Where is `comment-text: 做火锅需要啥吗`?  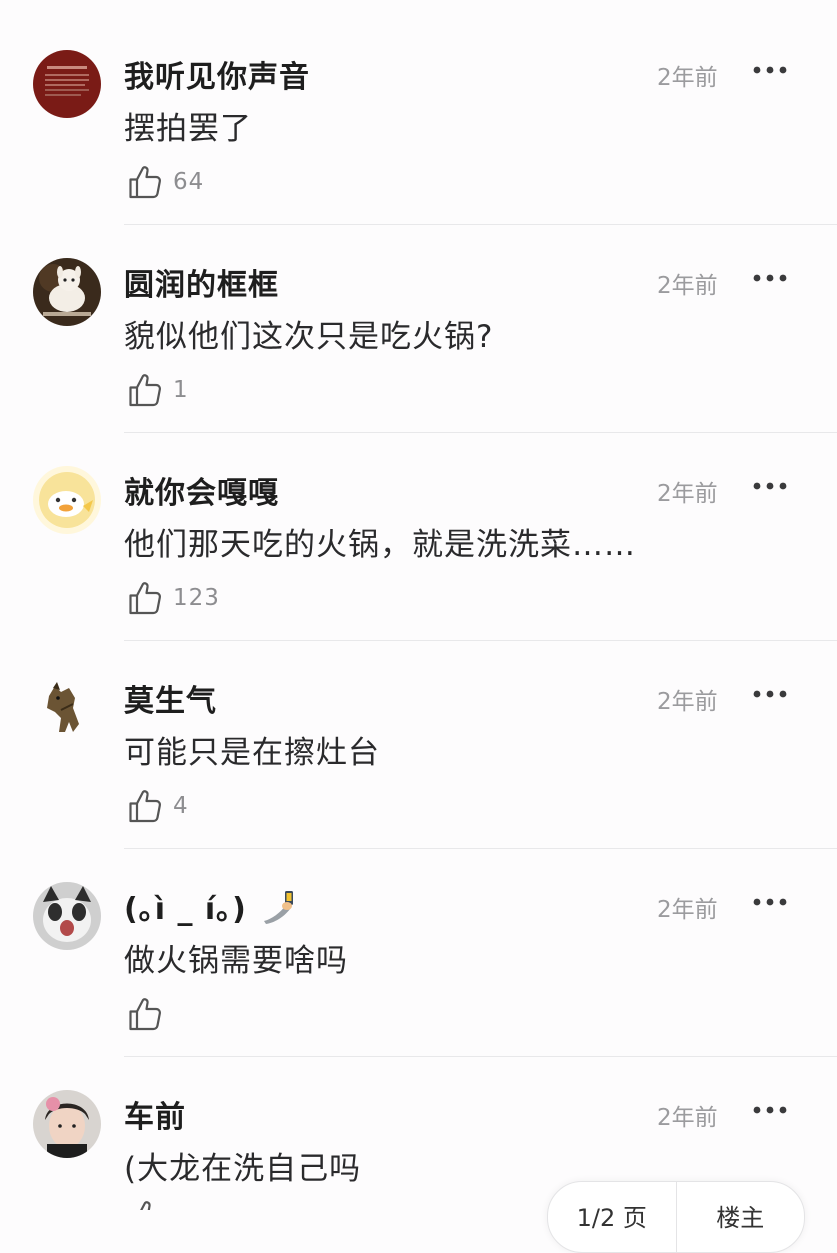 comment-text: 做火锅需要啥吗 is located at coordinates (236, 961).